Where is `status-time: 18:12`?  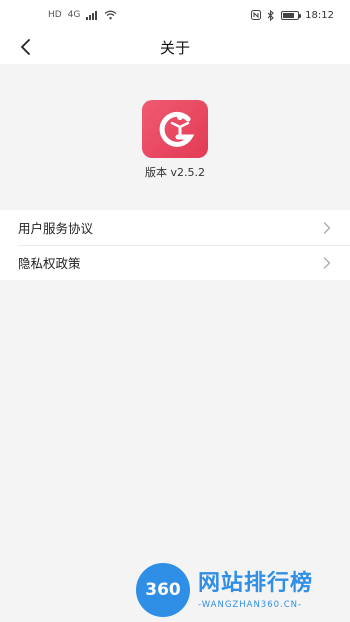 status-time: 18:12 is located at coordinates (319, 15).